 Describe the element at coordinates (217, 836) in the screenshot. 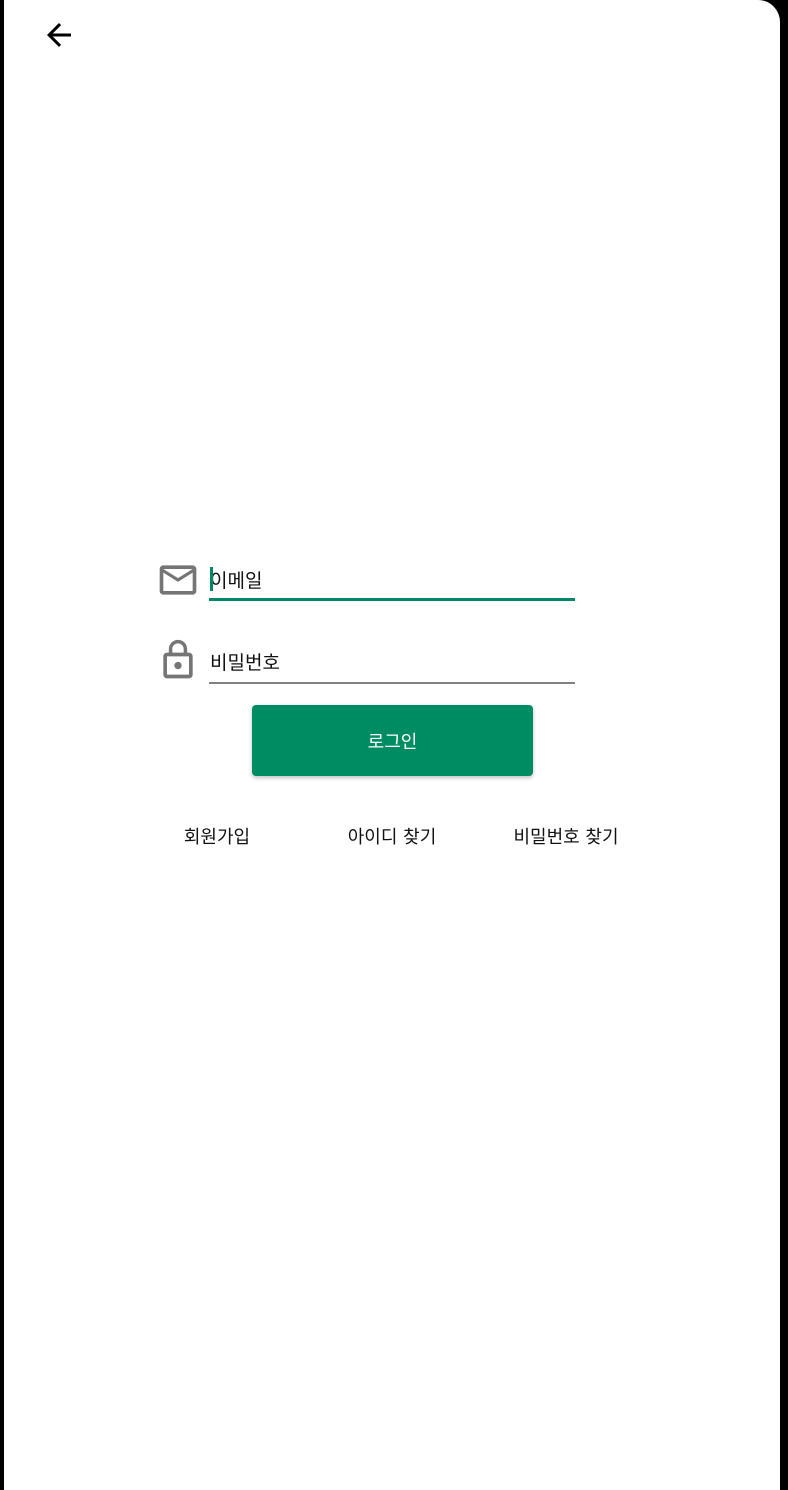

I see `signup-link: 회원가입` at that location.